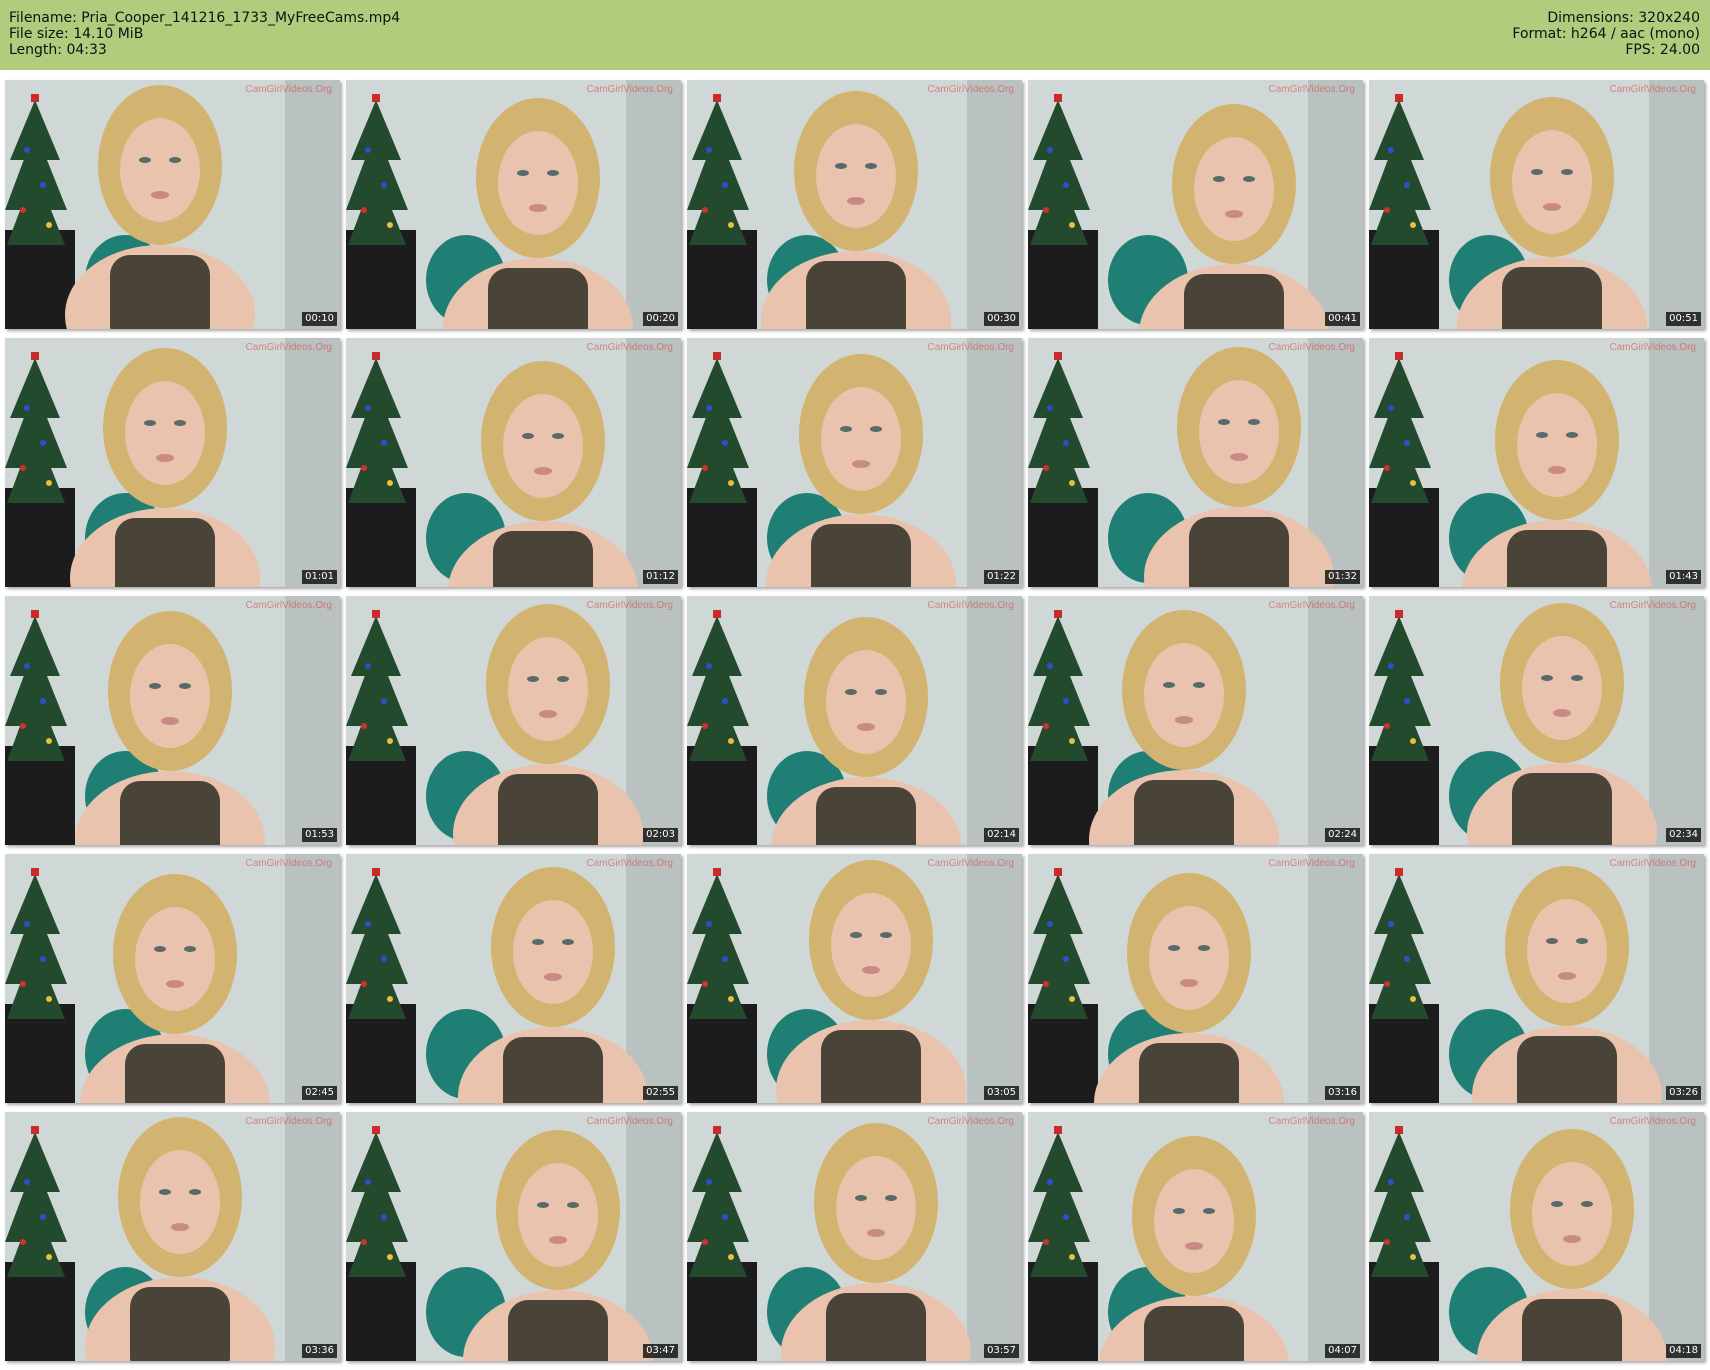  I want to click on timestamp-label: 03:47, so click(660, 1351).